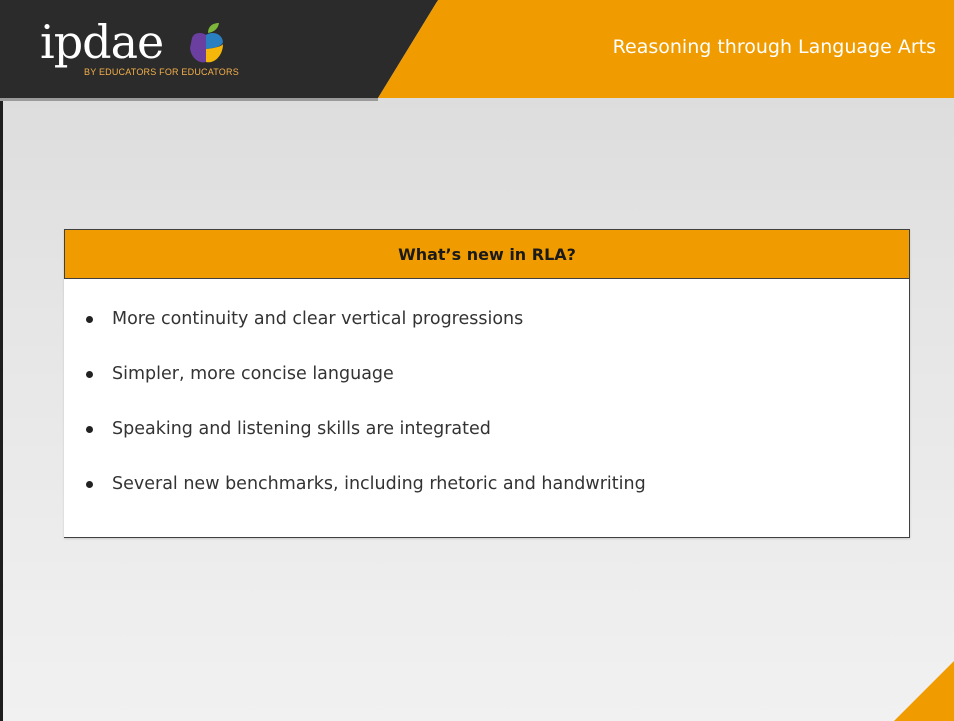 The height and width of the screenshot is (721, 954). I want to click on card-header: What’s new in RLA?, so click(487, 254).